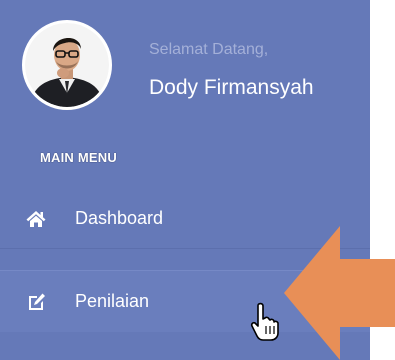 Image resolution: width=395 pixels, height=360 pixels. What do you see at coordinates (36, 218) in the screenshot?
I see `home-icon` at bounding box center [36, 218].